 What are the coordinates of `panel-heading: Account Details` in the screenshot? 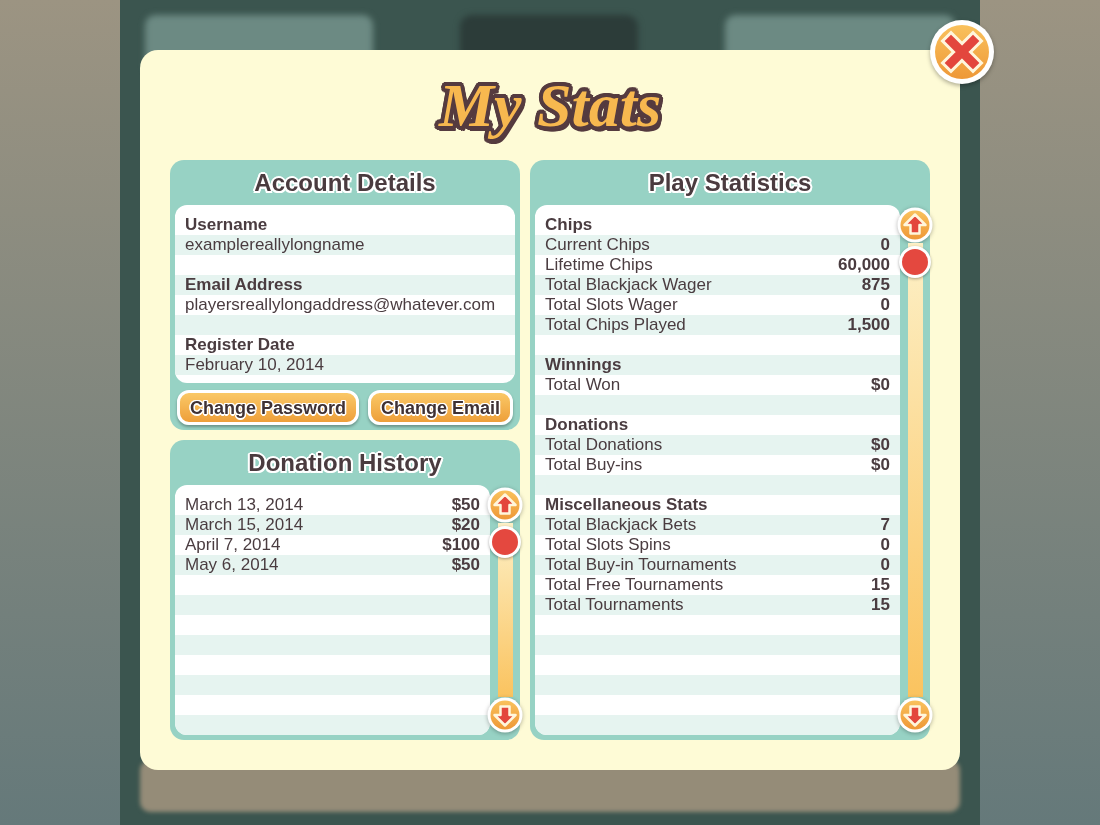 It's located at (345, 182).